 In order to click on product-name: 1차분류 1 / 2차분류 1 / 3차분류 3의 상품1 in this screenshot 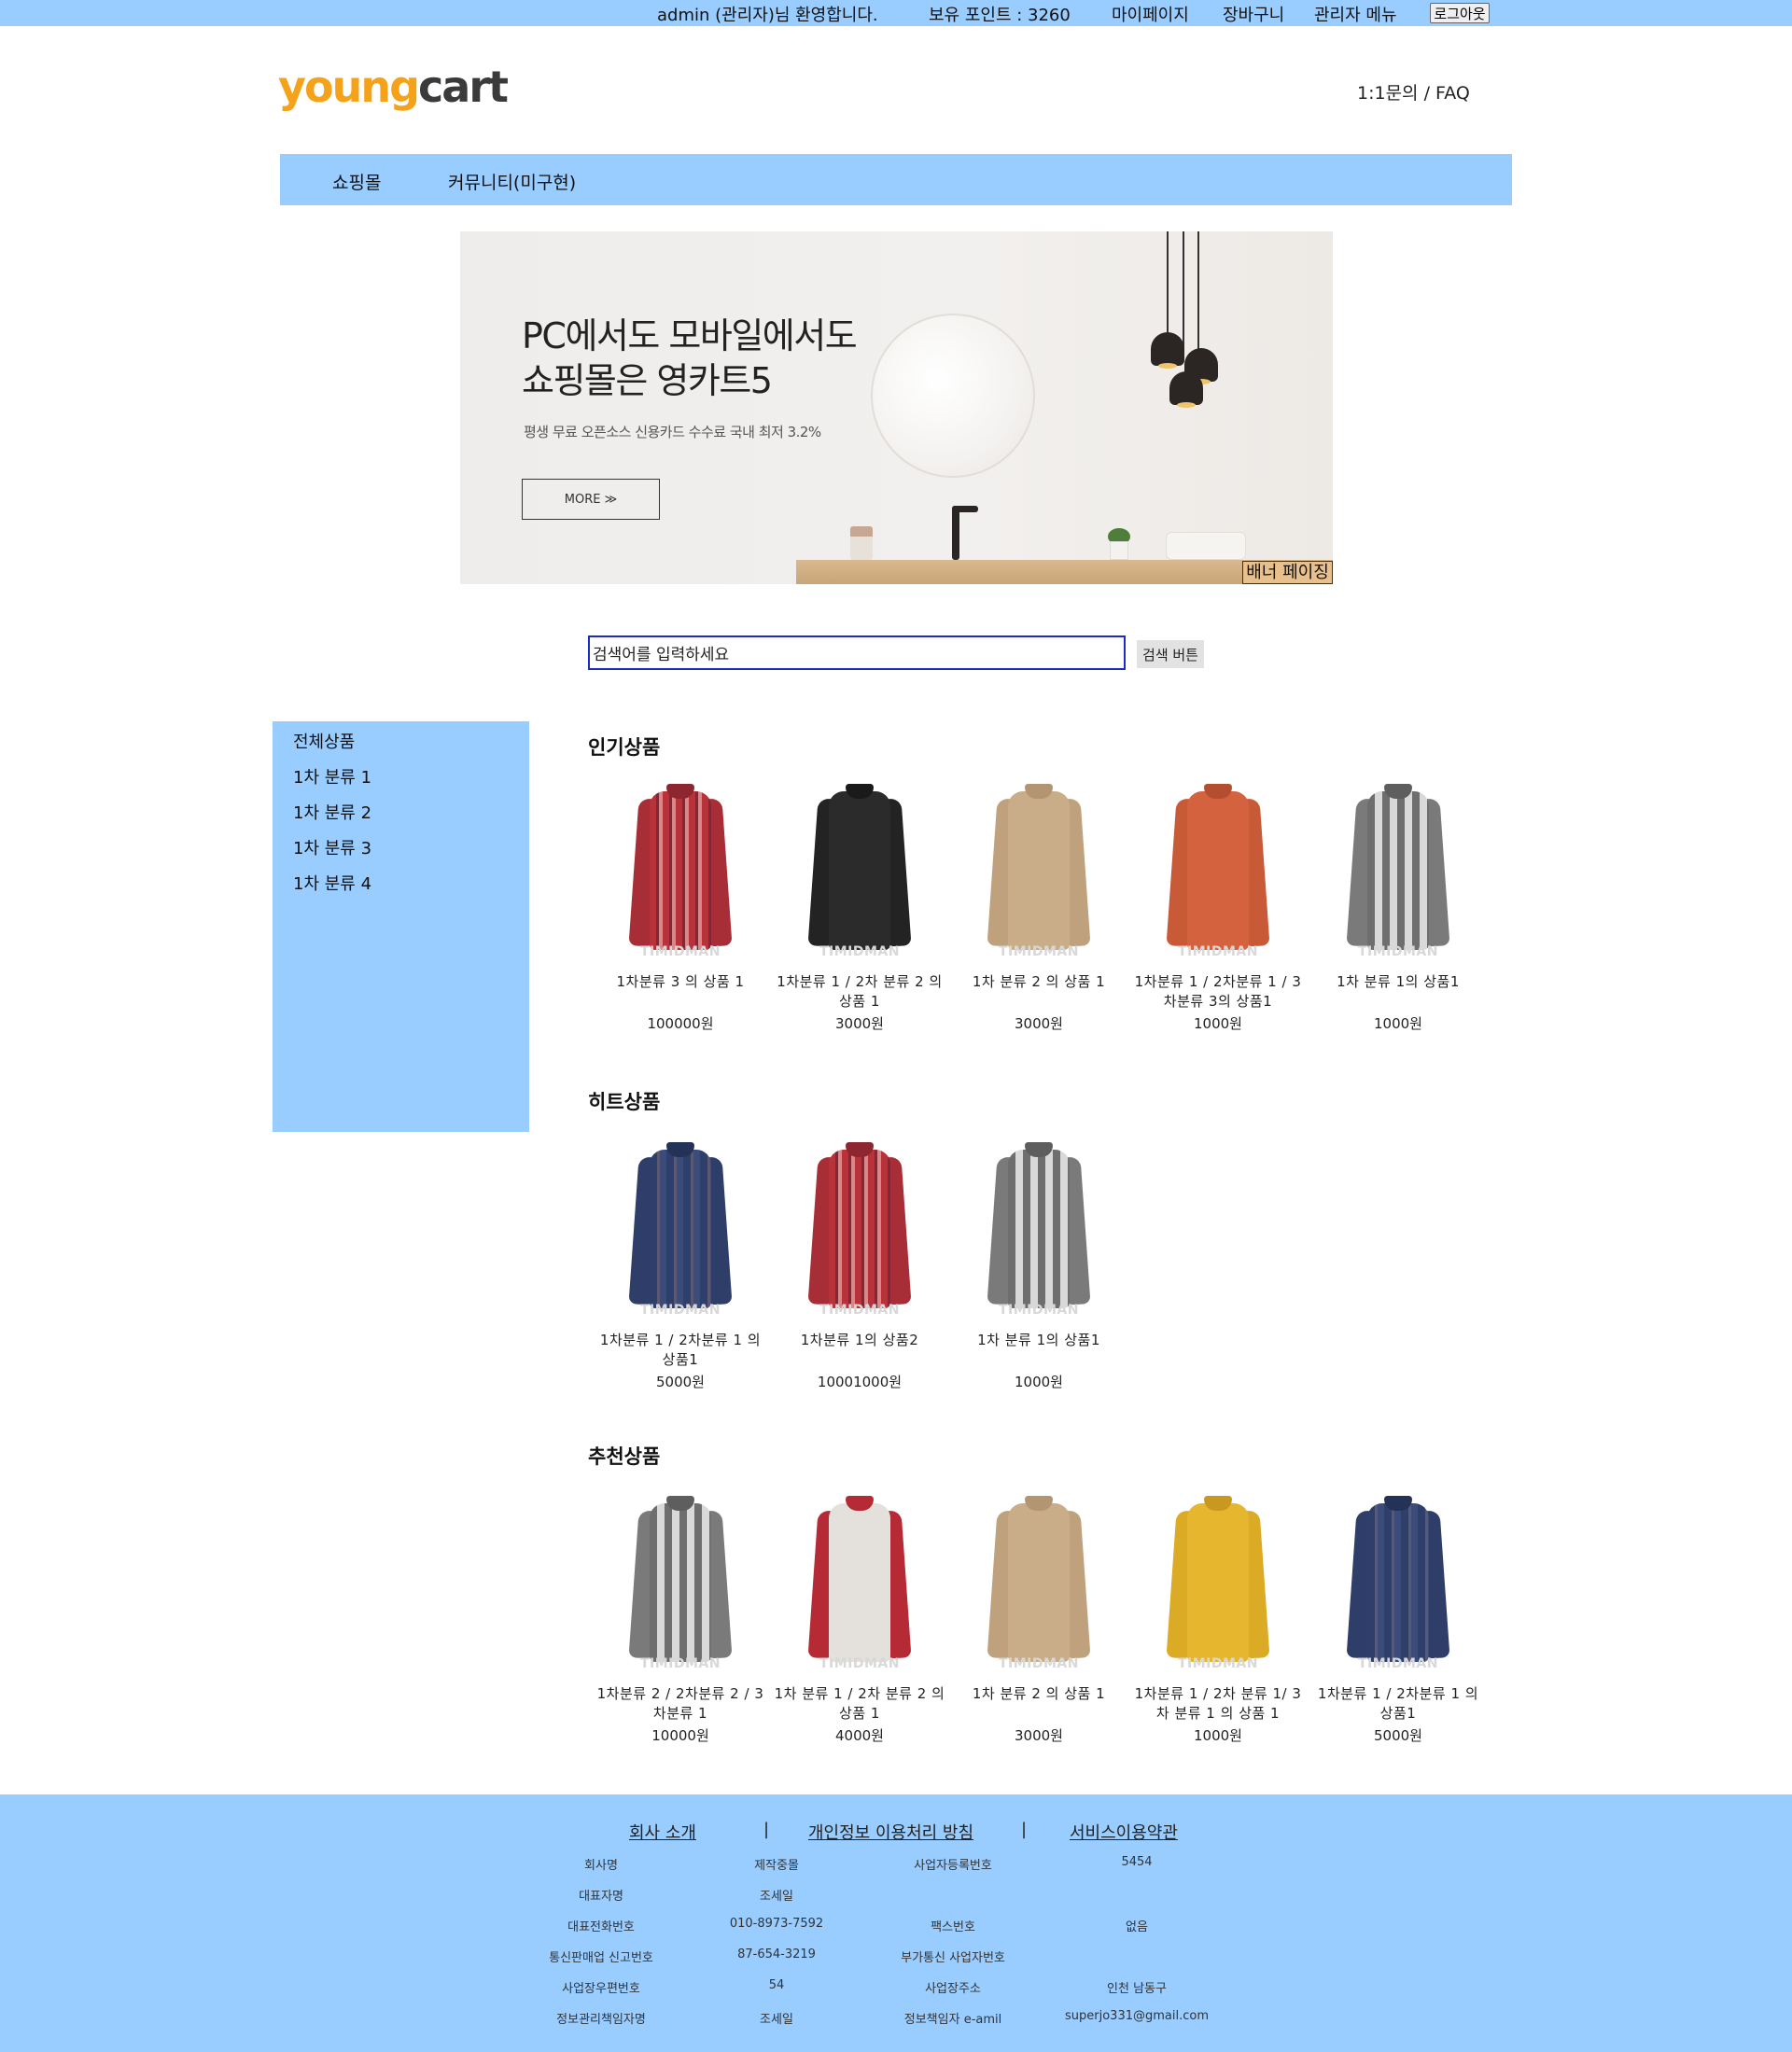, I will do `click(1218, 992)`.